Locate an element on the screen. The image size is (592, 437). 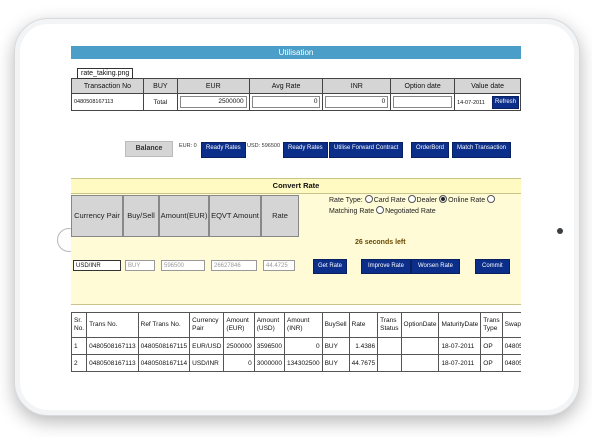
table-cell: USD/INR is located at coordinates (207, 363).